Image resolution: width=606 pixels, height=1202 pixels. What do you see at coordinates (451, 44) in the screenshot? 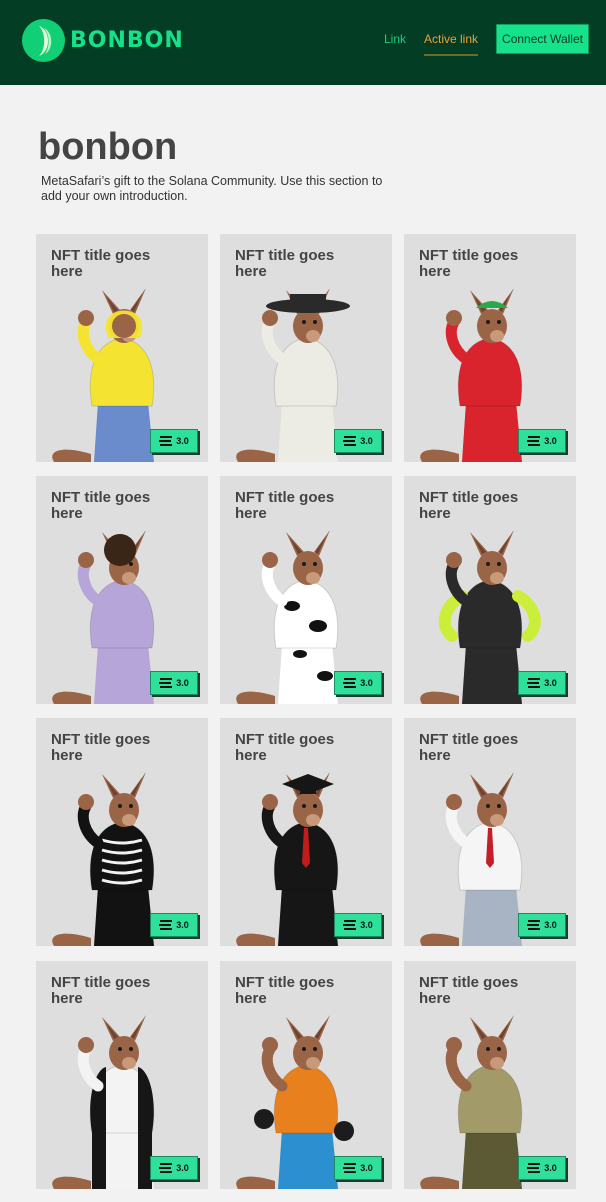
I see `nav-active-link: Active link` at bounding box center [451, 44].